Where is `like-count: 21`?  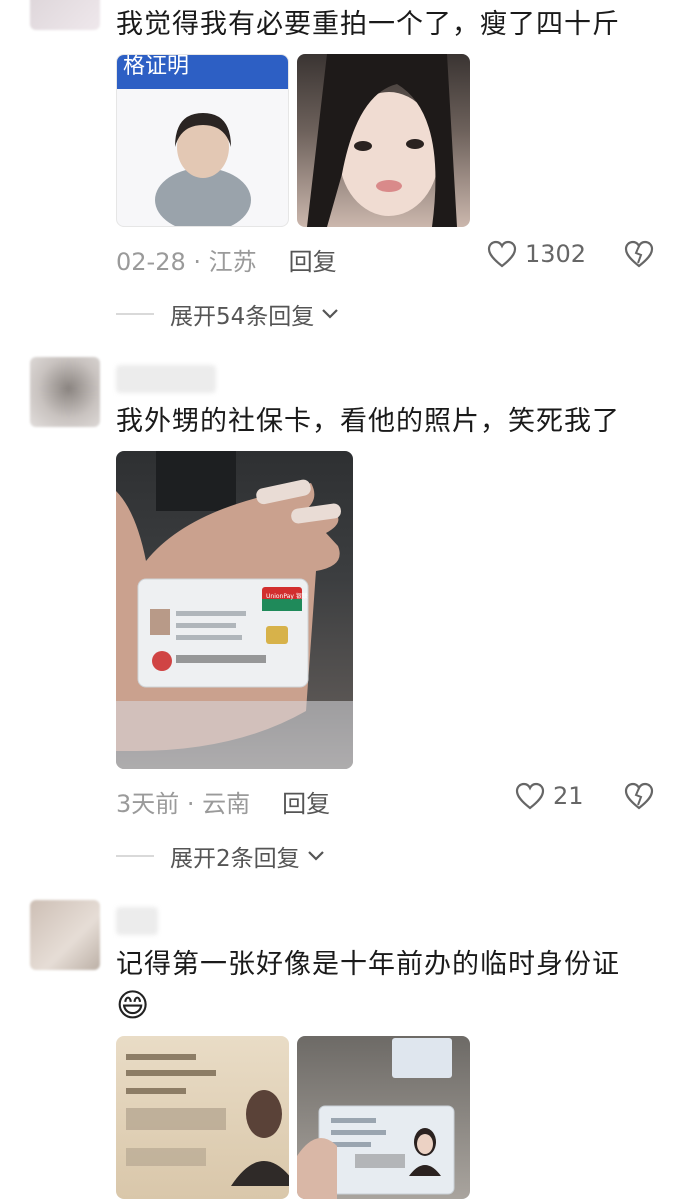
like-count: 21 is located at coordinates (568, 796).